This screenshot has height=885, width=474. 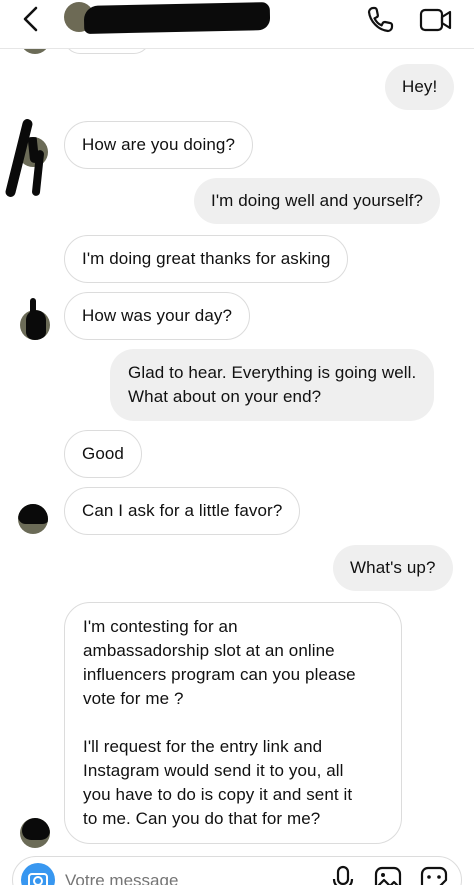 I want to click on message-bubble-outgoing: Hey!, so click(x=420, y=87).